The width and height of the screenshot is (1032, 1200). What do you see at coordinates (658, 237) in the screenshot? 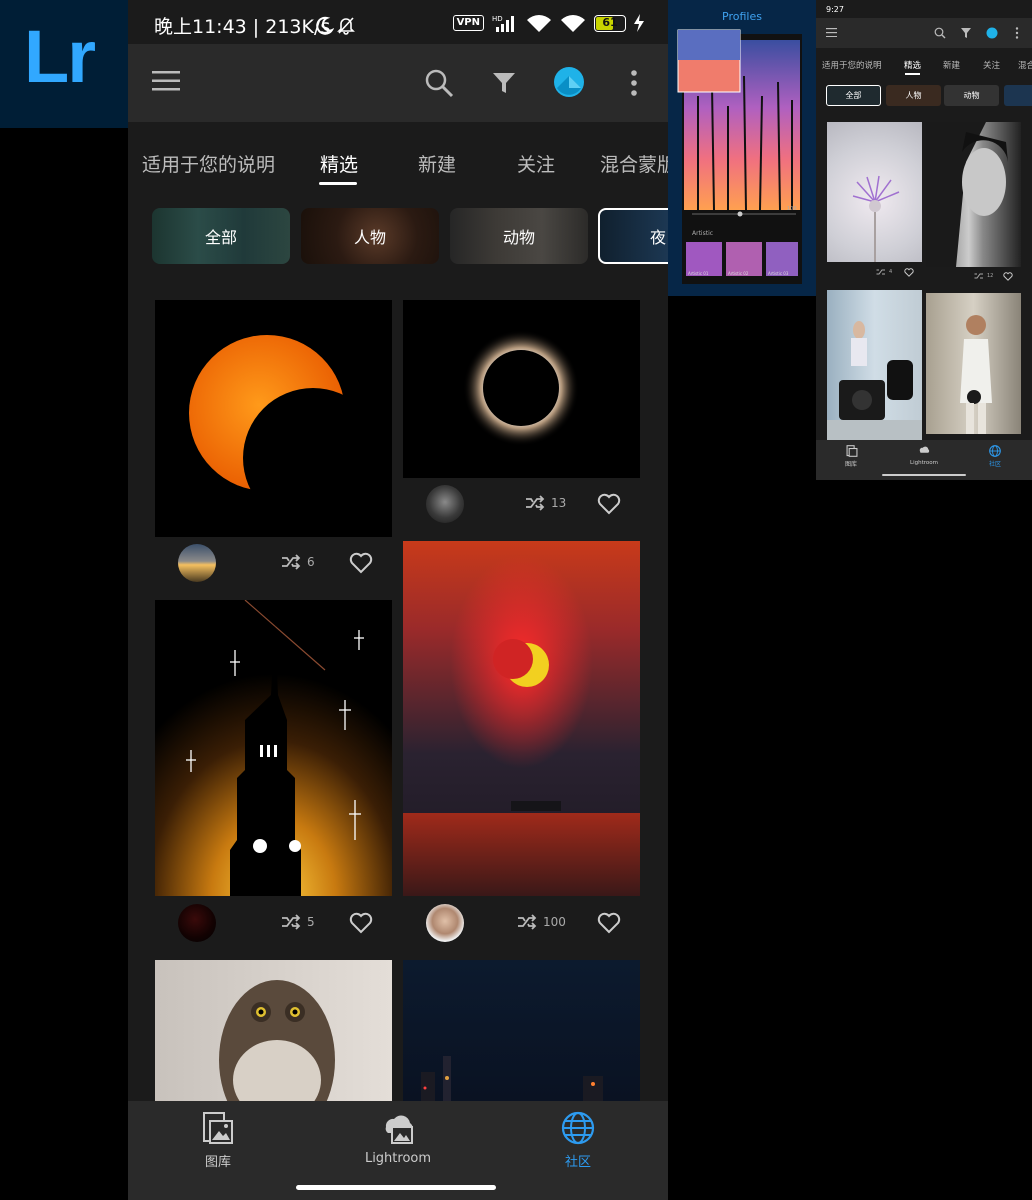
I see `chip-night-label: 夜` at bounding box center [658, 237].